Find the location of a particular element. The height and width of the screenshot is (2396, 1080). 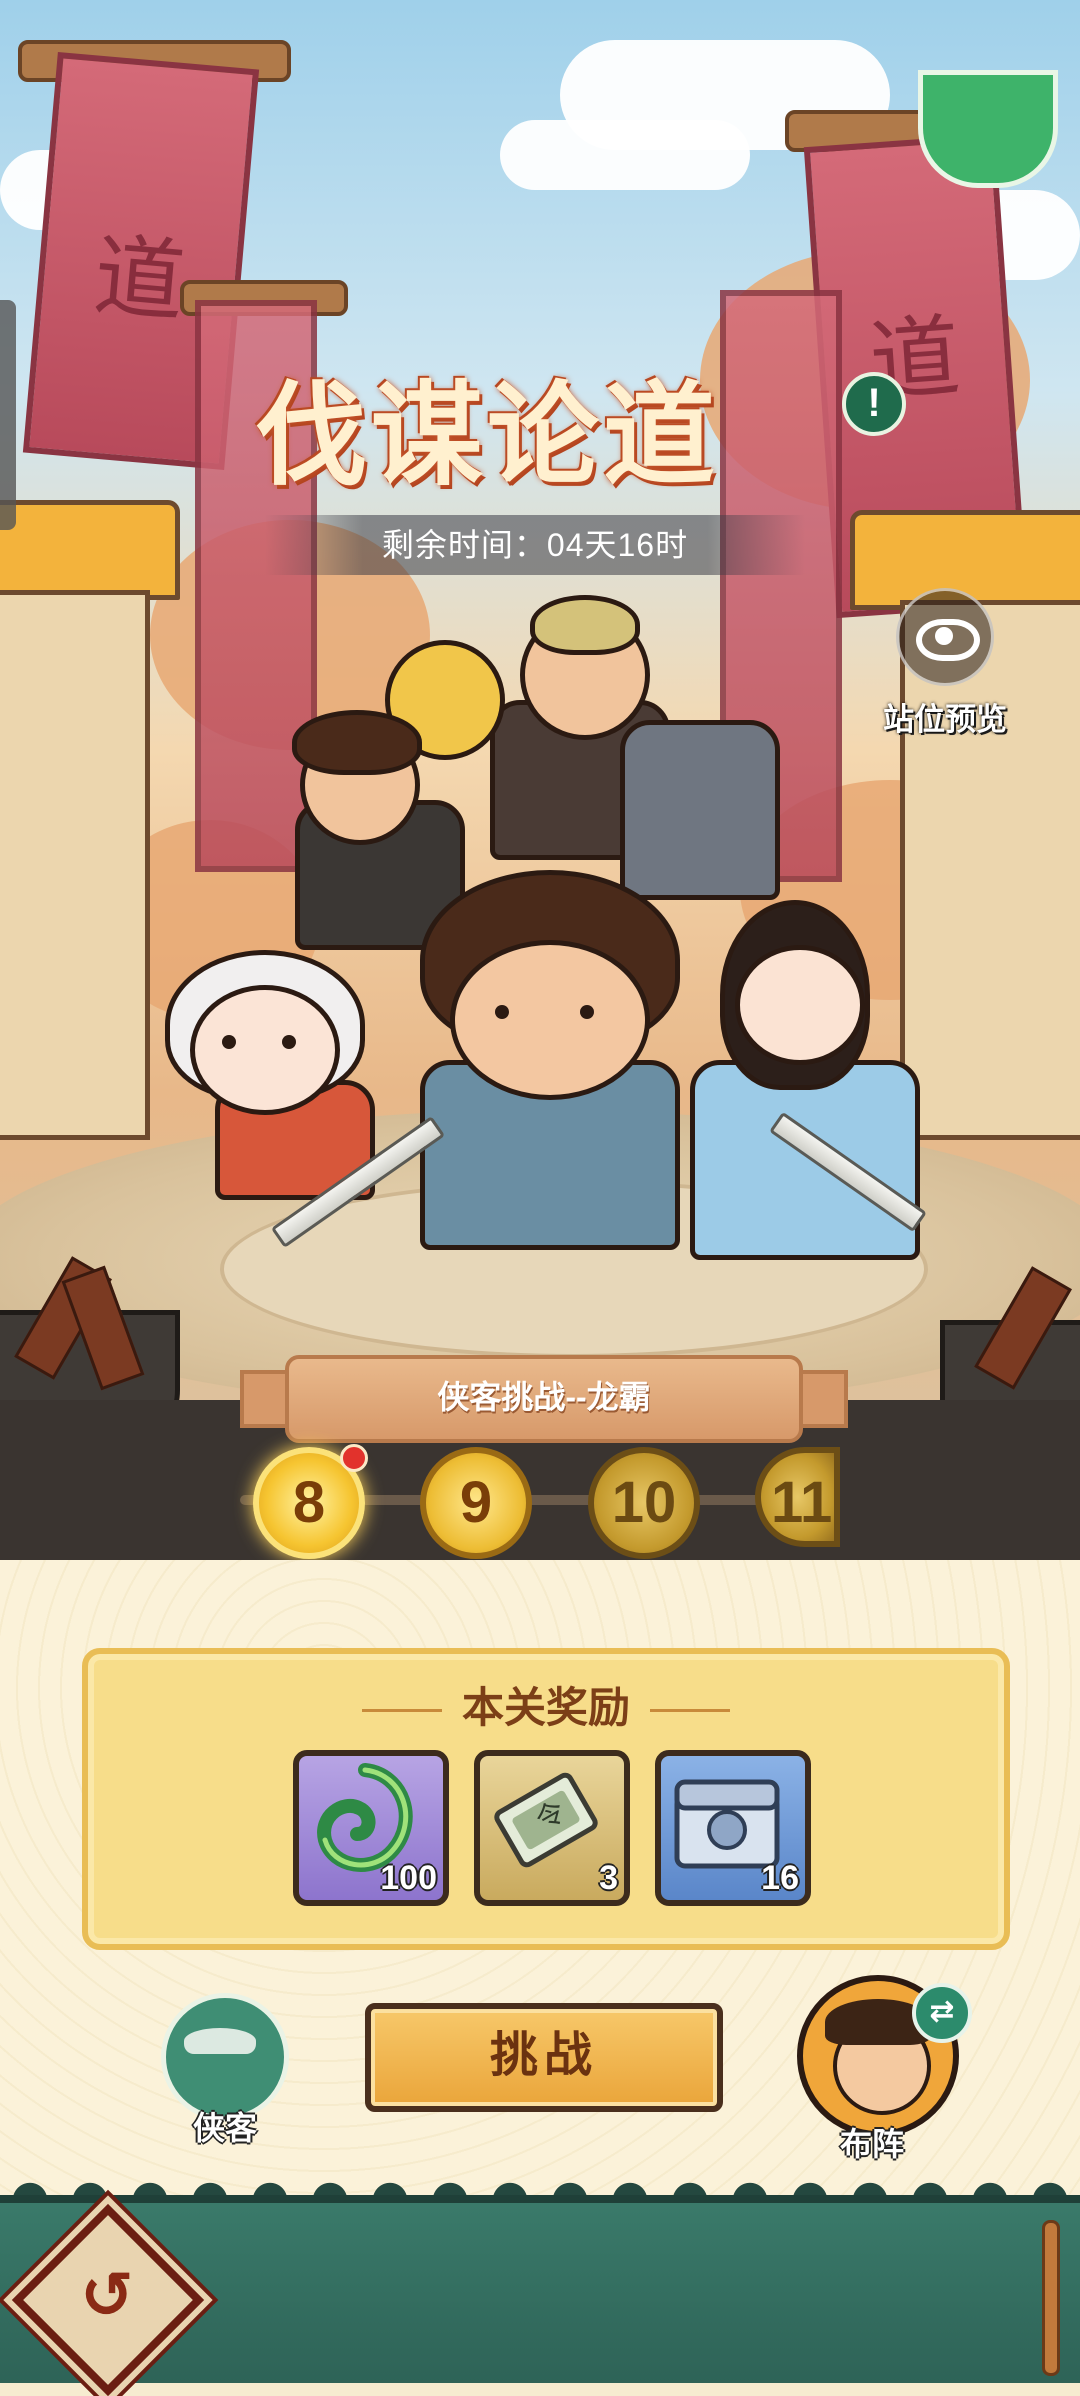

remaining-time: 剩余时间：04天16时 is located at coordinates (535, 545).